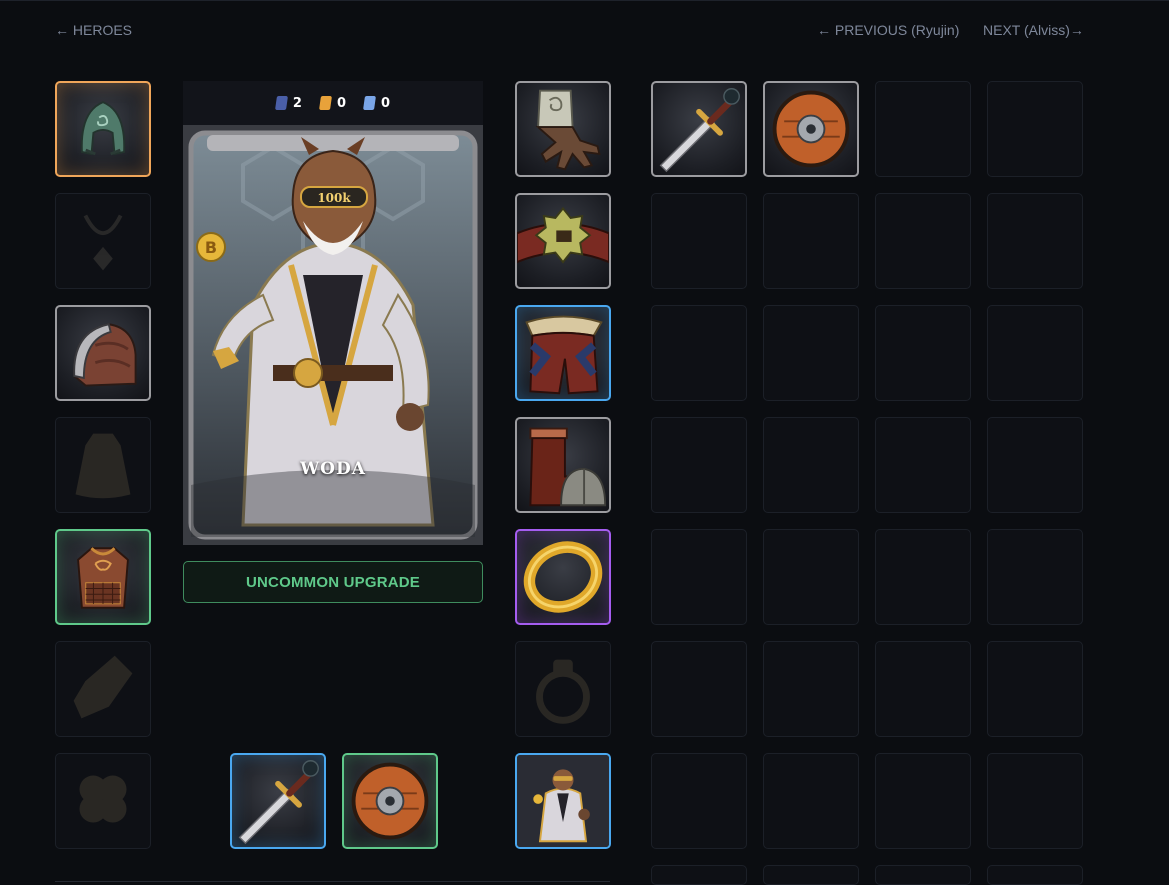  Describe the element at coordinates (386, 103) in the screenshot. I see `stat-light-blue-value: 0` at that location.